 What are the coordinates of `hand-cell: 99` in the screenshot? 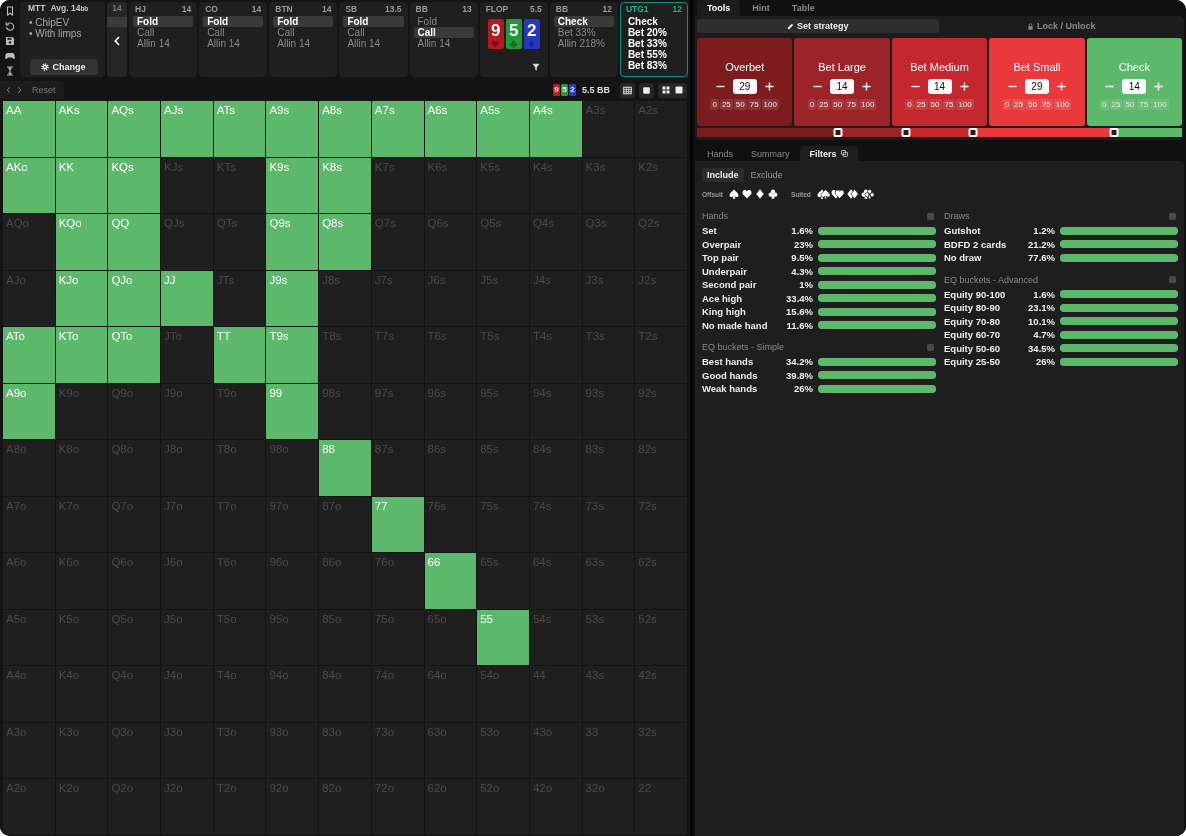 It's located at (292, 411).